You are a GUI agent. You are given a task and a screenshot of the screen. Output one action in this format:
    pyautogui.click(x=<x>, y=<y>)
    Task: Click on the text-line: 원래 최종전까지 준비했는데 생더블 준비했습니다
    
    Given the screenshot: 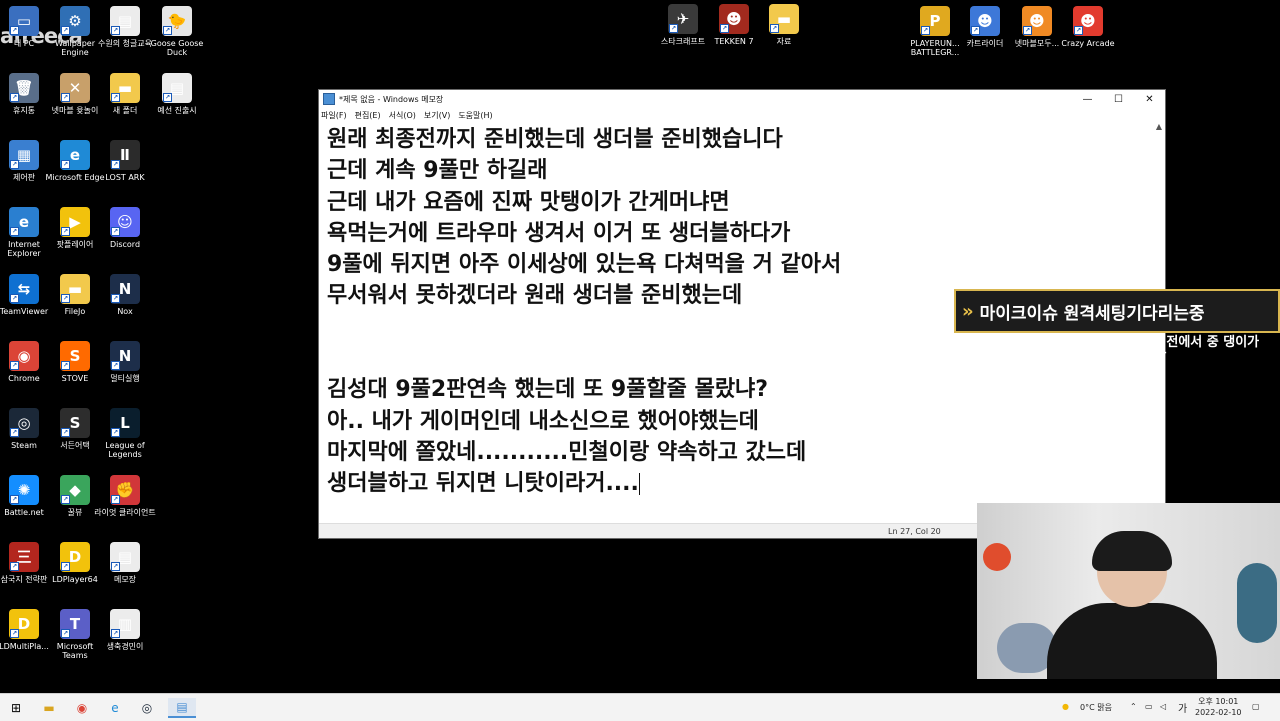 What is the action you would take?
    pyautogui.click(x=555, y=139)
    